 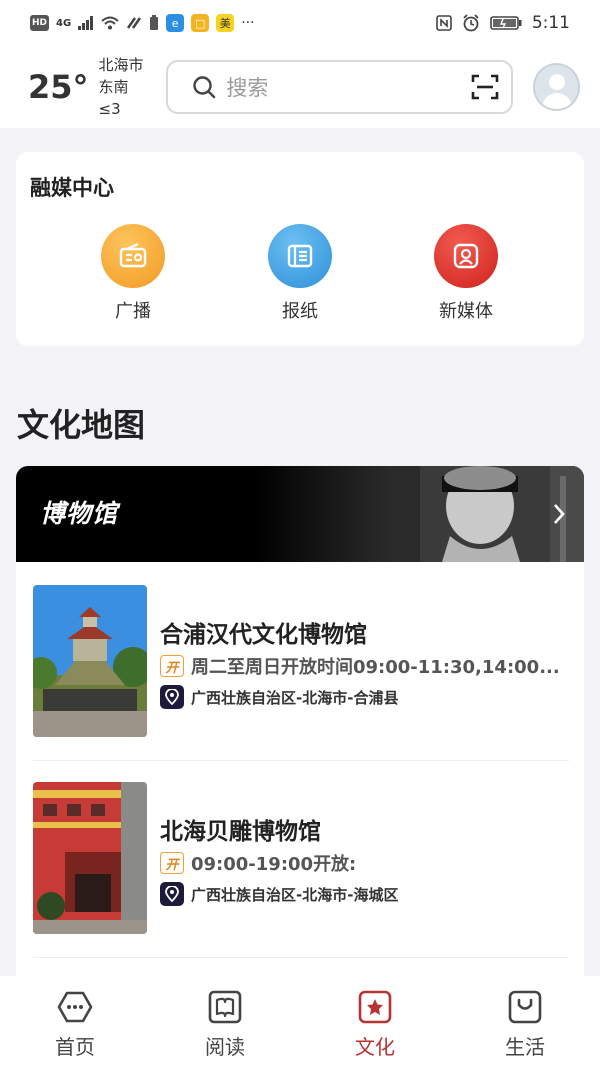 I want to click on book-icon, so click(x=225, y=1007).